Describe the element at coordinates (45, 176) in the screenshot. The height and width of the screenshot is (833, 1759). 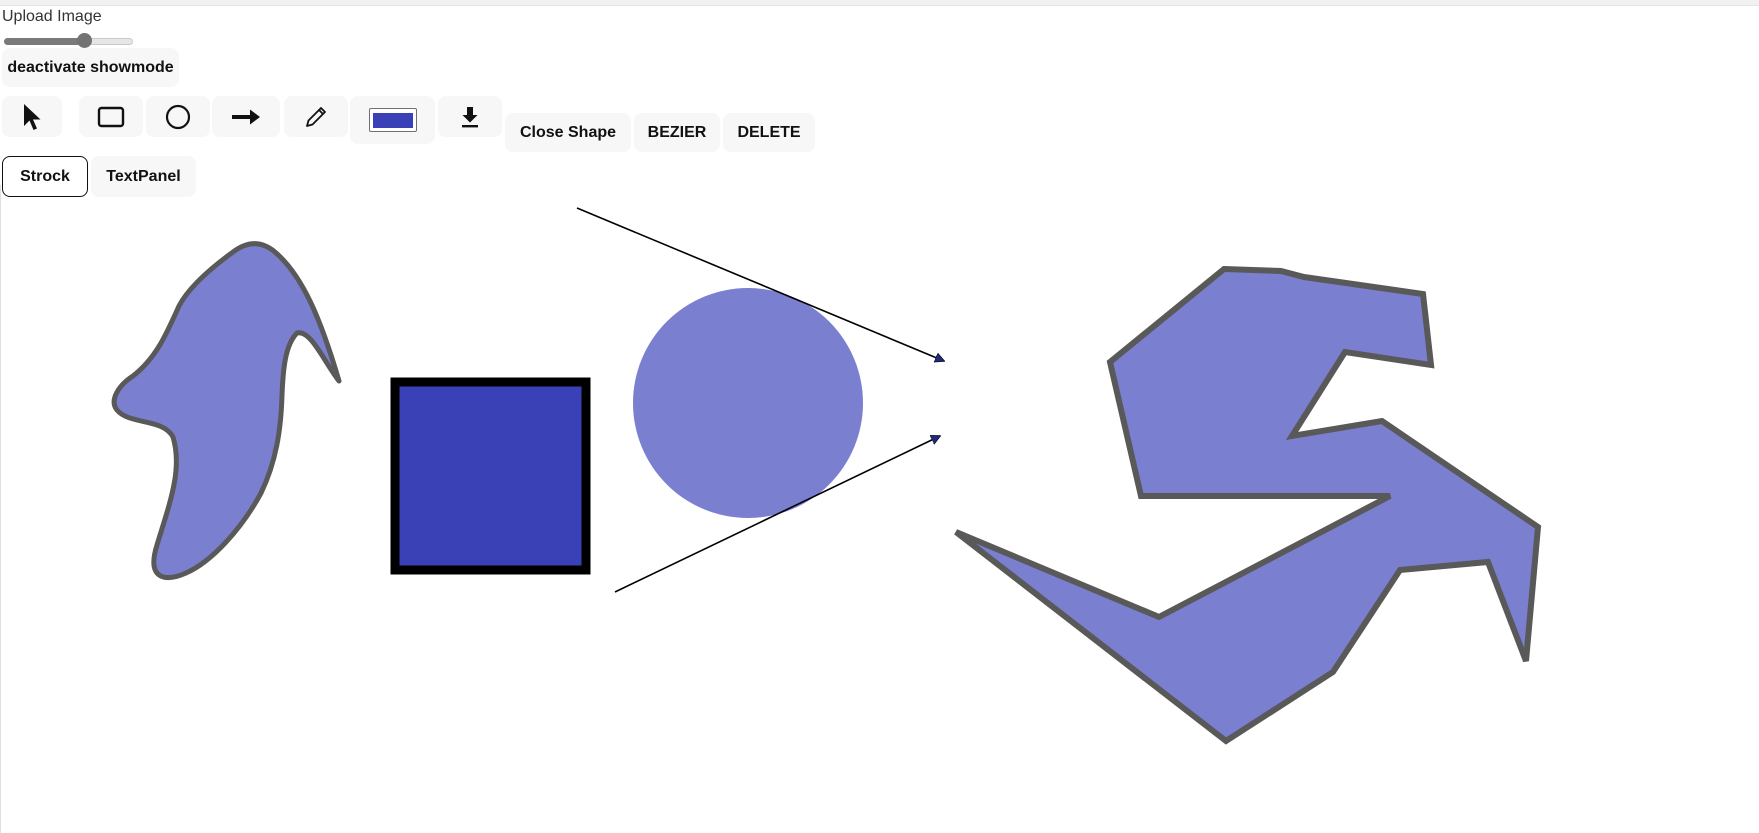
I see `tab-strock-label: Strock` at that location.